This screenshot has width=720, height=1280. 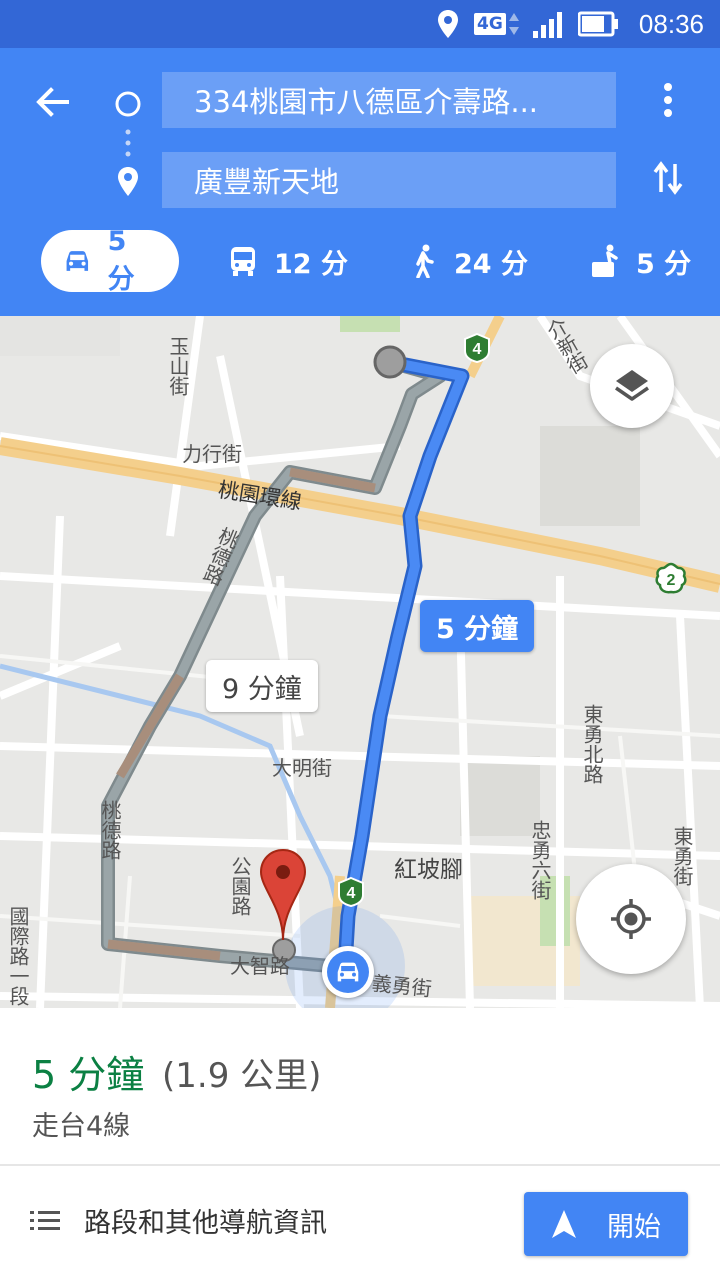 I want to click on my-location-button, so click(x=631, y=919).